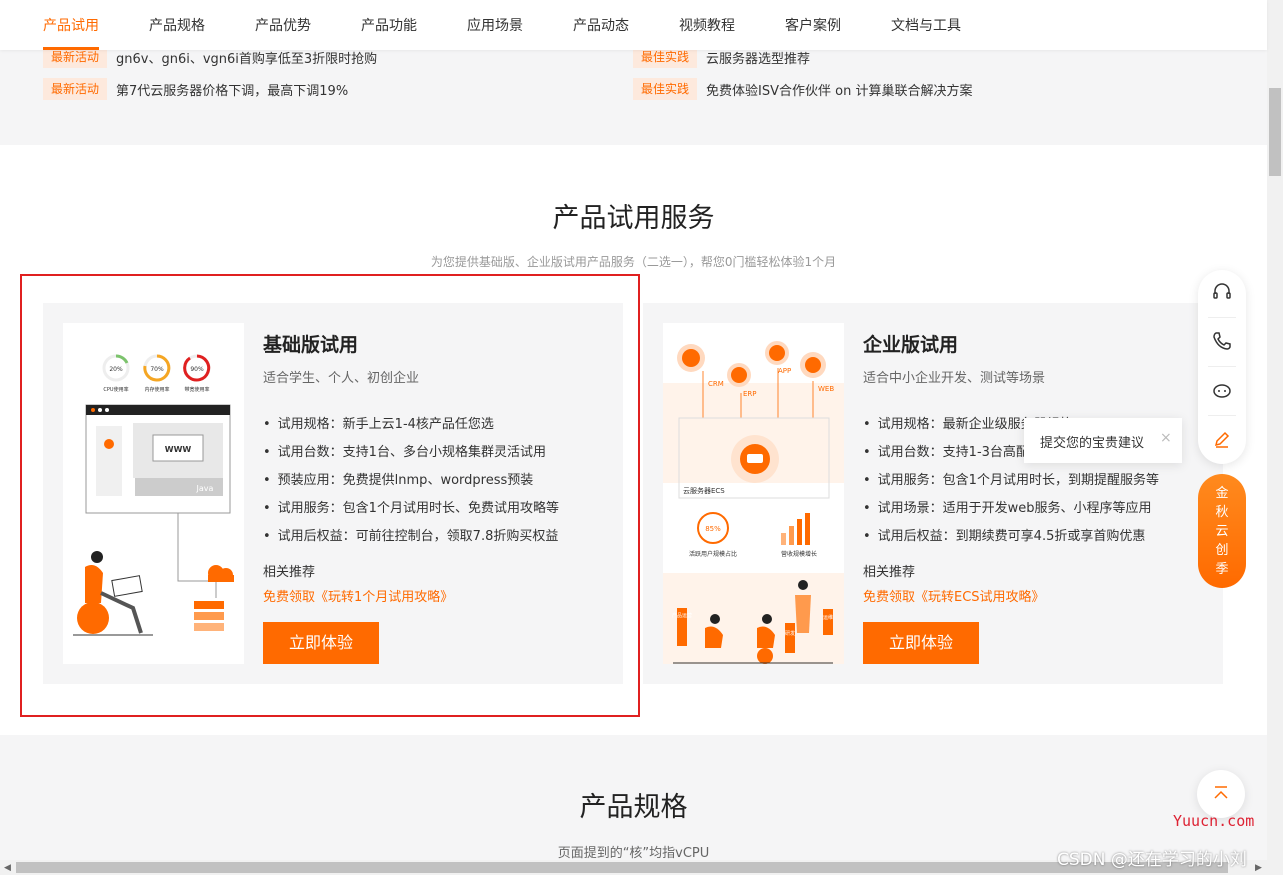 Image resolution: width=1283 pixels, height=875 pixels. Describe the element at coordinates (246, 57) in the screenshot. I see `news-text: gn6v、gn6i、vgn6i首购享低至3折限时抢购` at that location.